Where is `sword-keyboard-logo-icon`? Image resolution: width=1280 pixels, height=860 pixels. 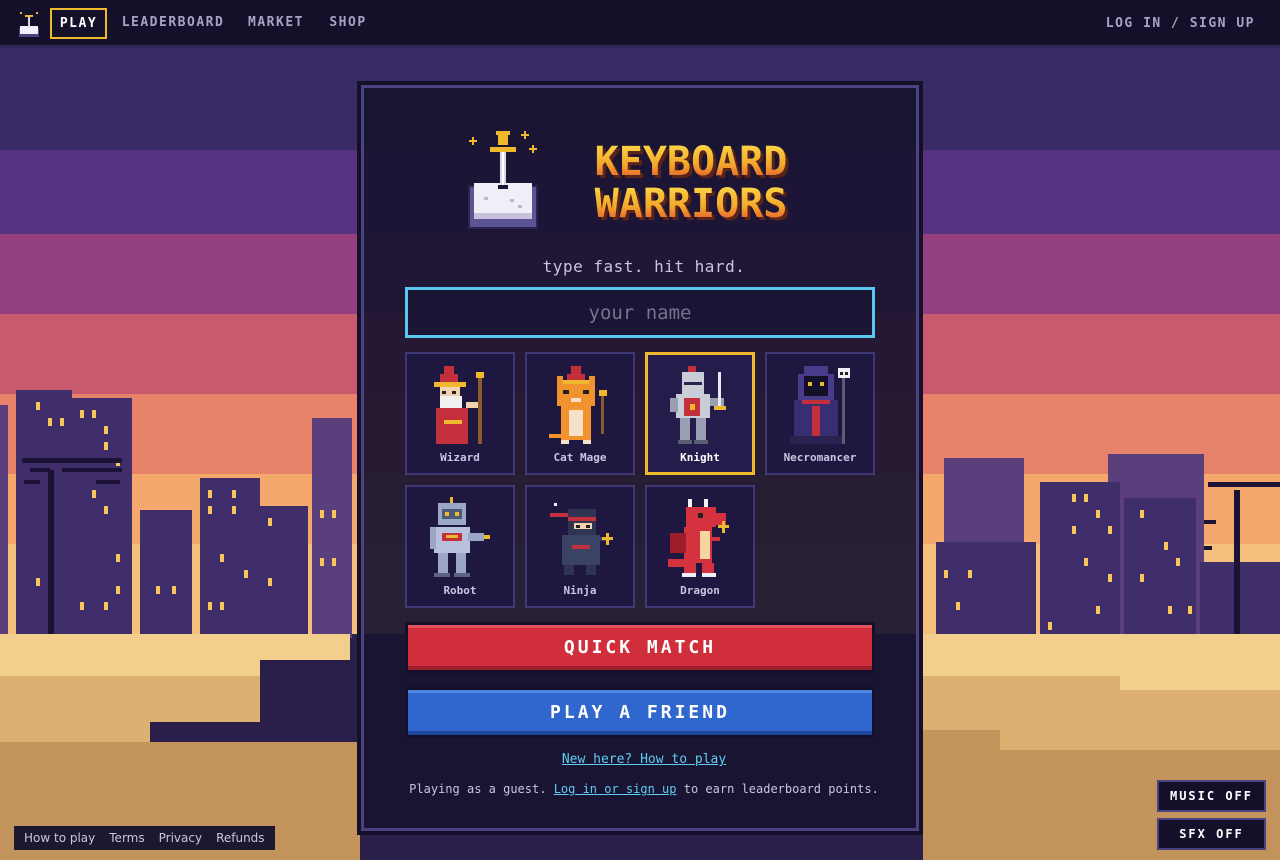 sword-keyboard-logo-icon is located at coordinates (29, 24).